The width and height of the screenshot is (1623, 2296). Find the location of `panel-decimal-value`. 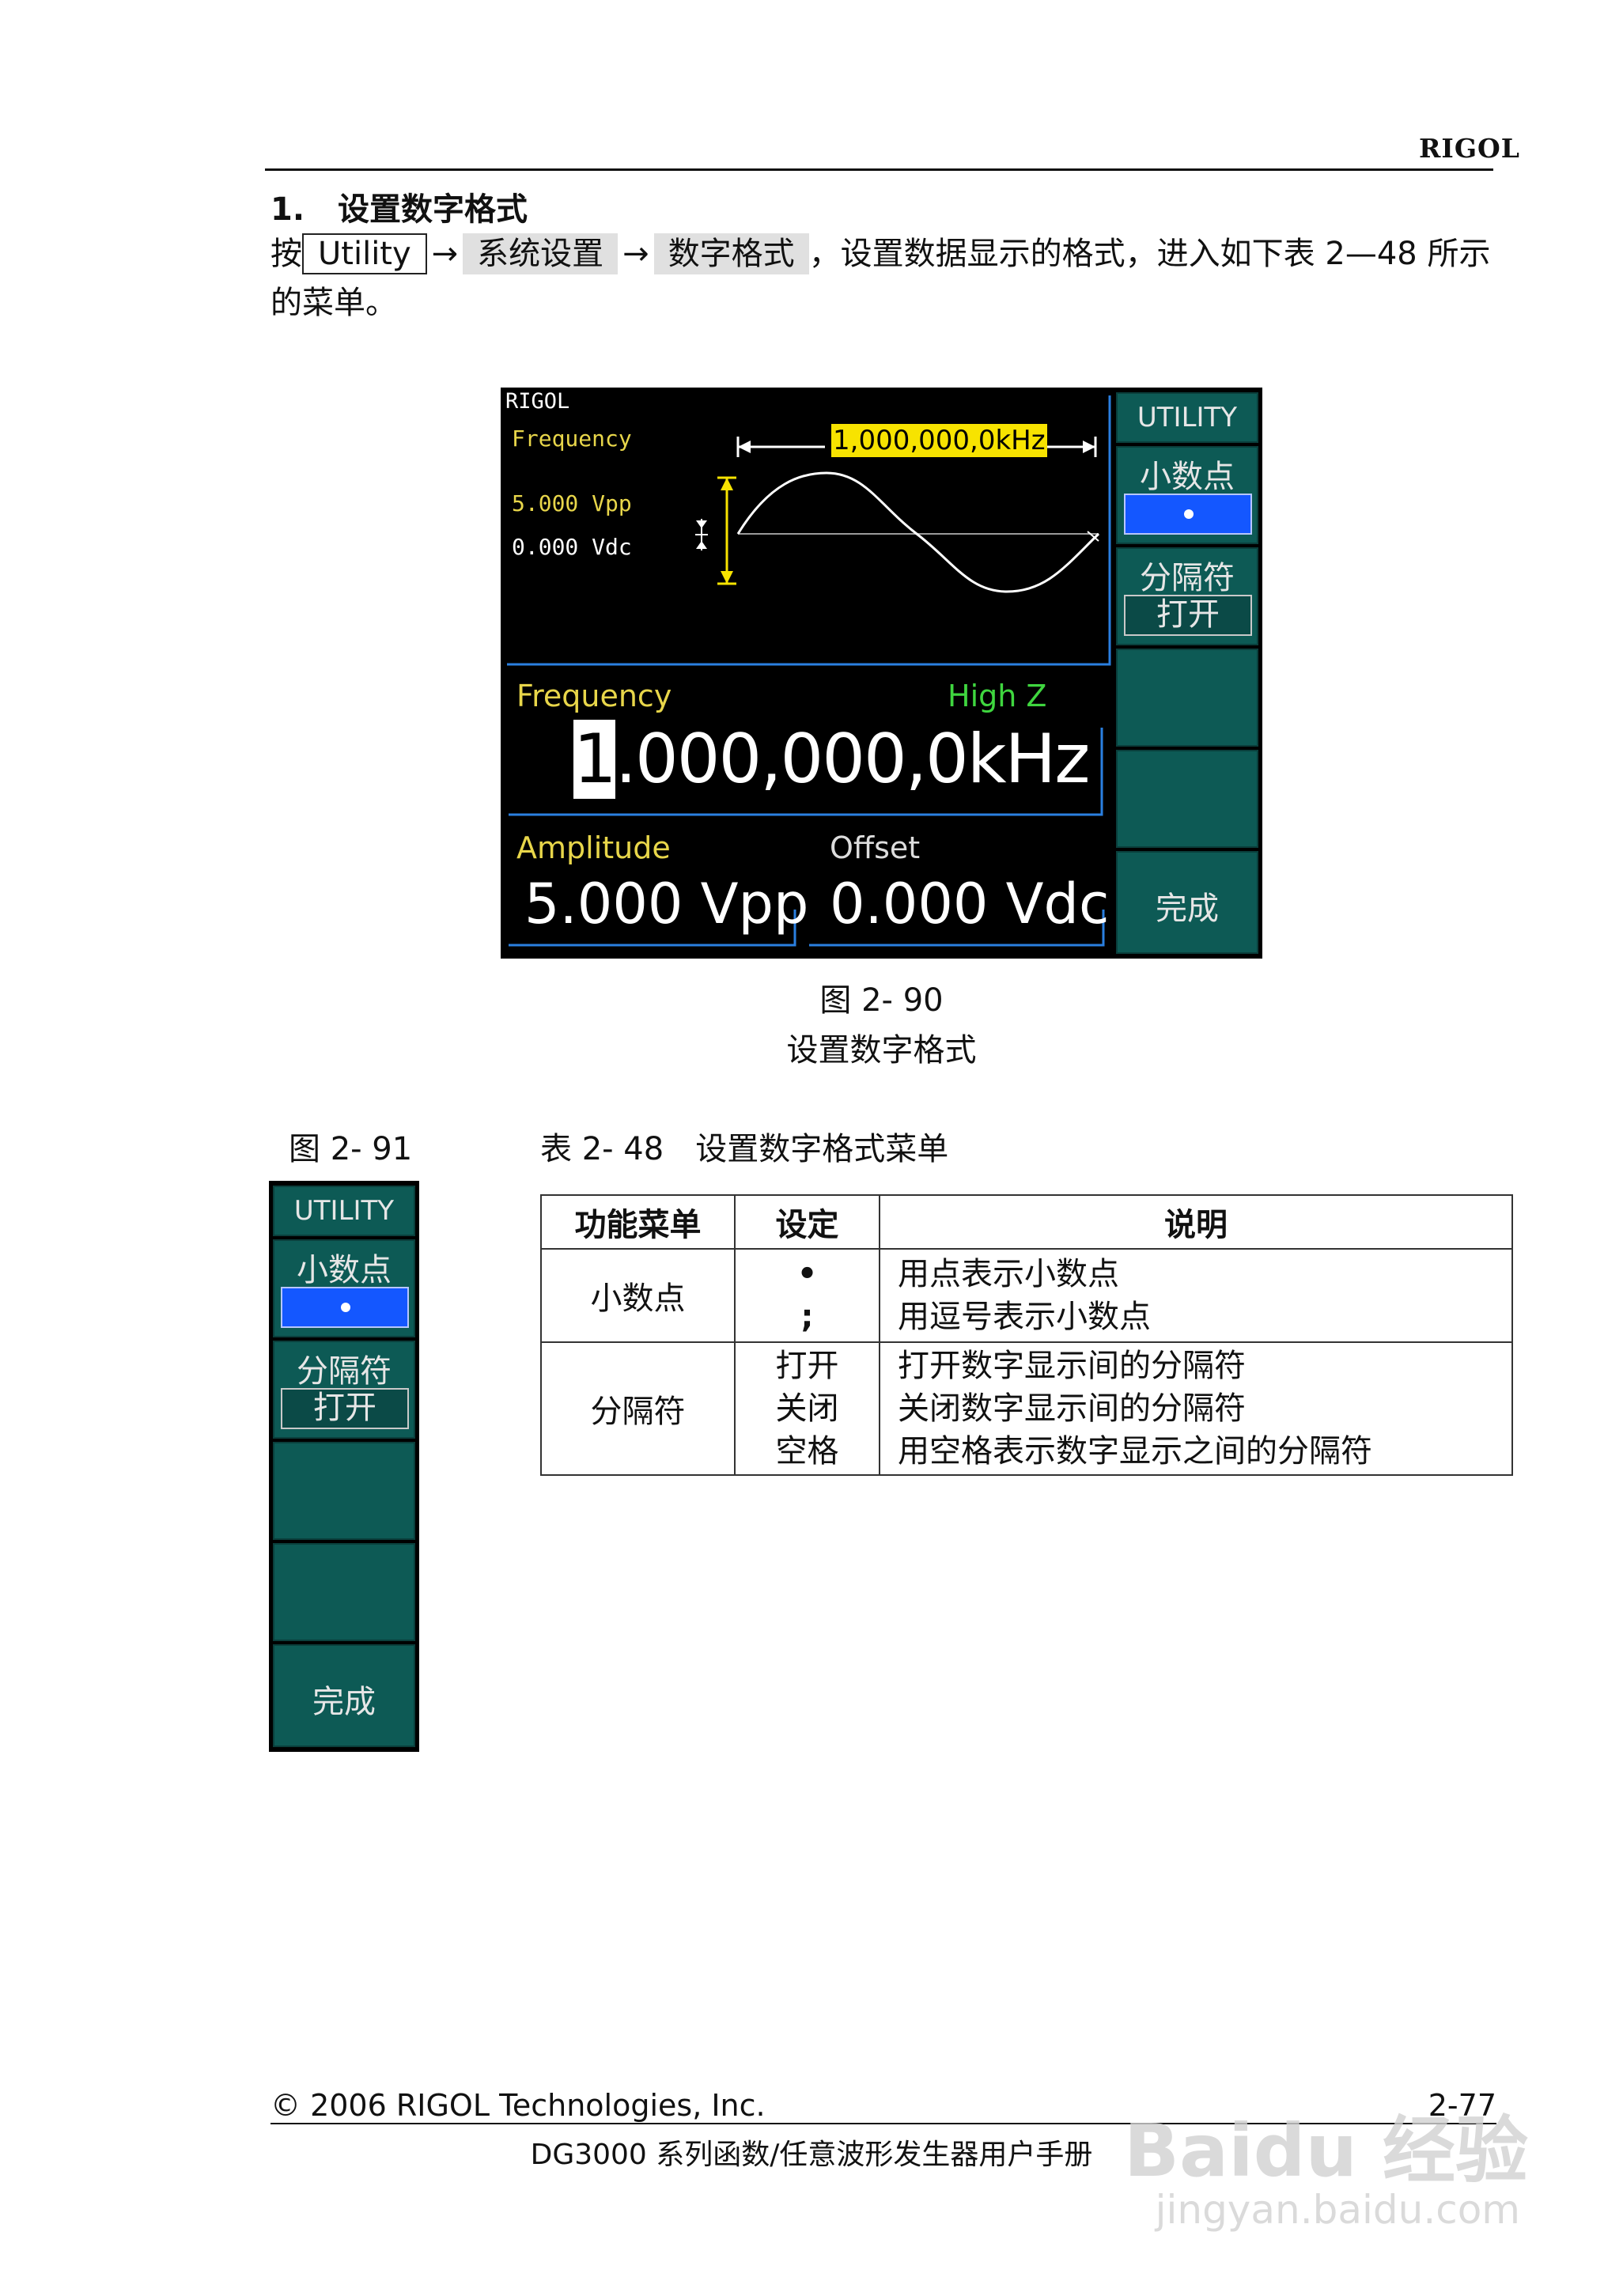

panel-decimal-value is located at coordinates (345, 1307).